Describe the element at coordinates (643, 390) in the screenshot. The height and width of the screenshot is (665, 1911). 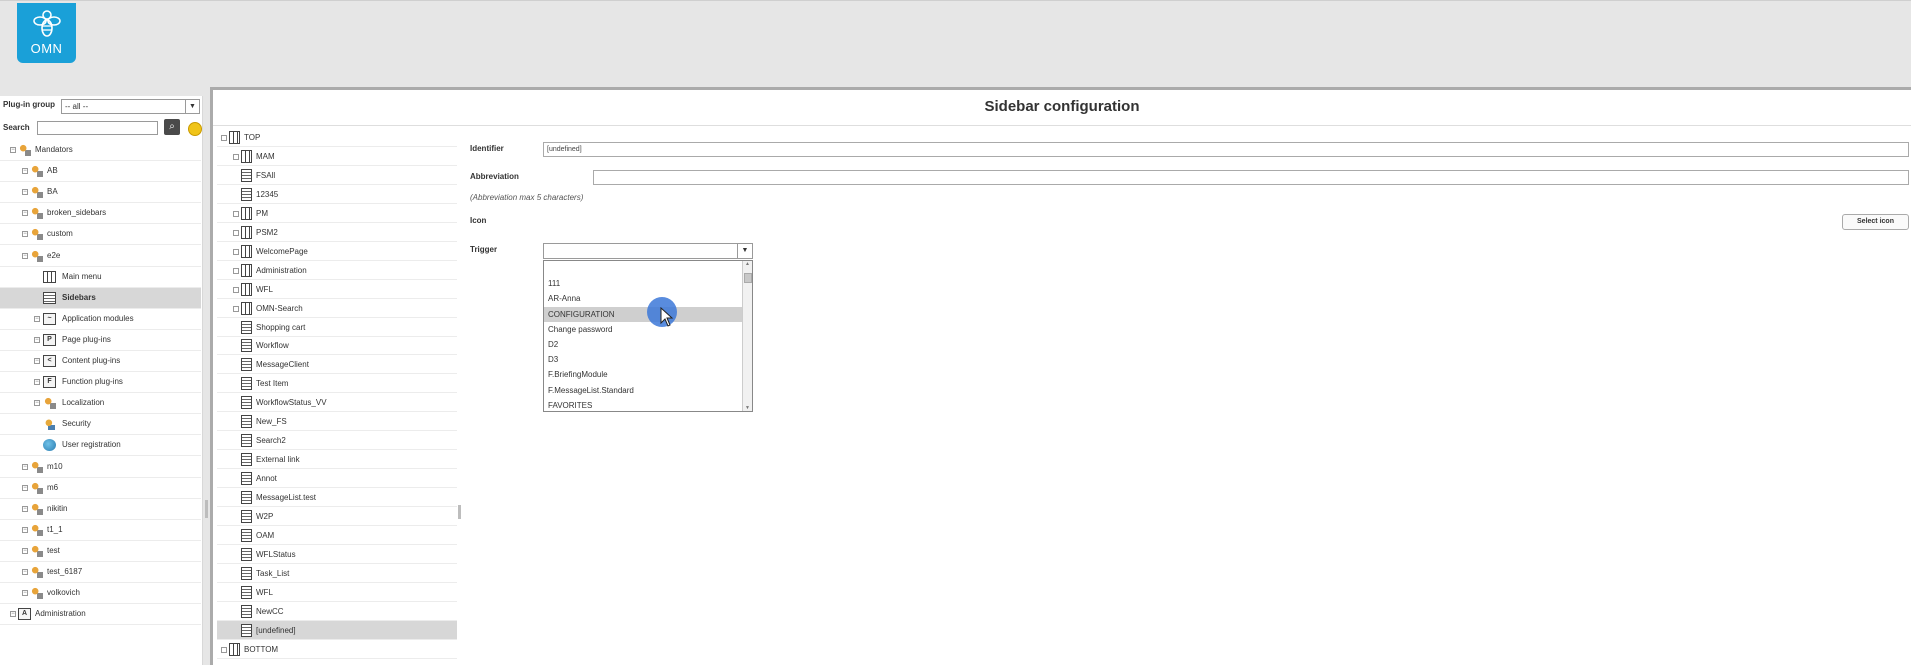
I see `trigger-option-f-messagelist-standard: F.MessageList.Standard` at that location.